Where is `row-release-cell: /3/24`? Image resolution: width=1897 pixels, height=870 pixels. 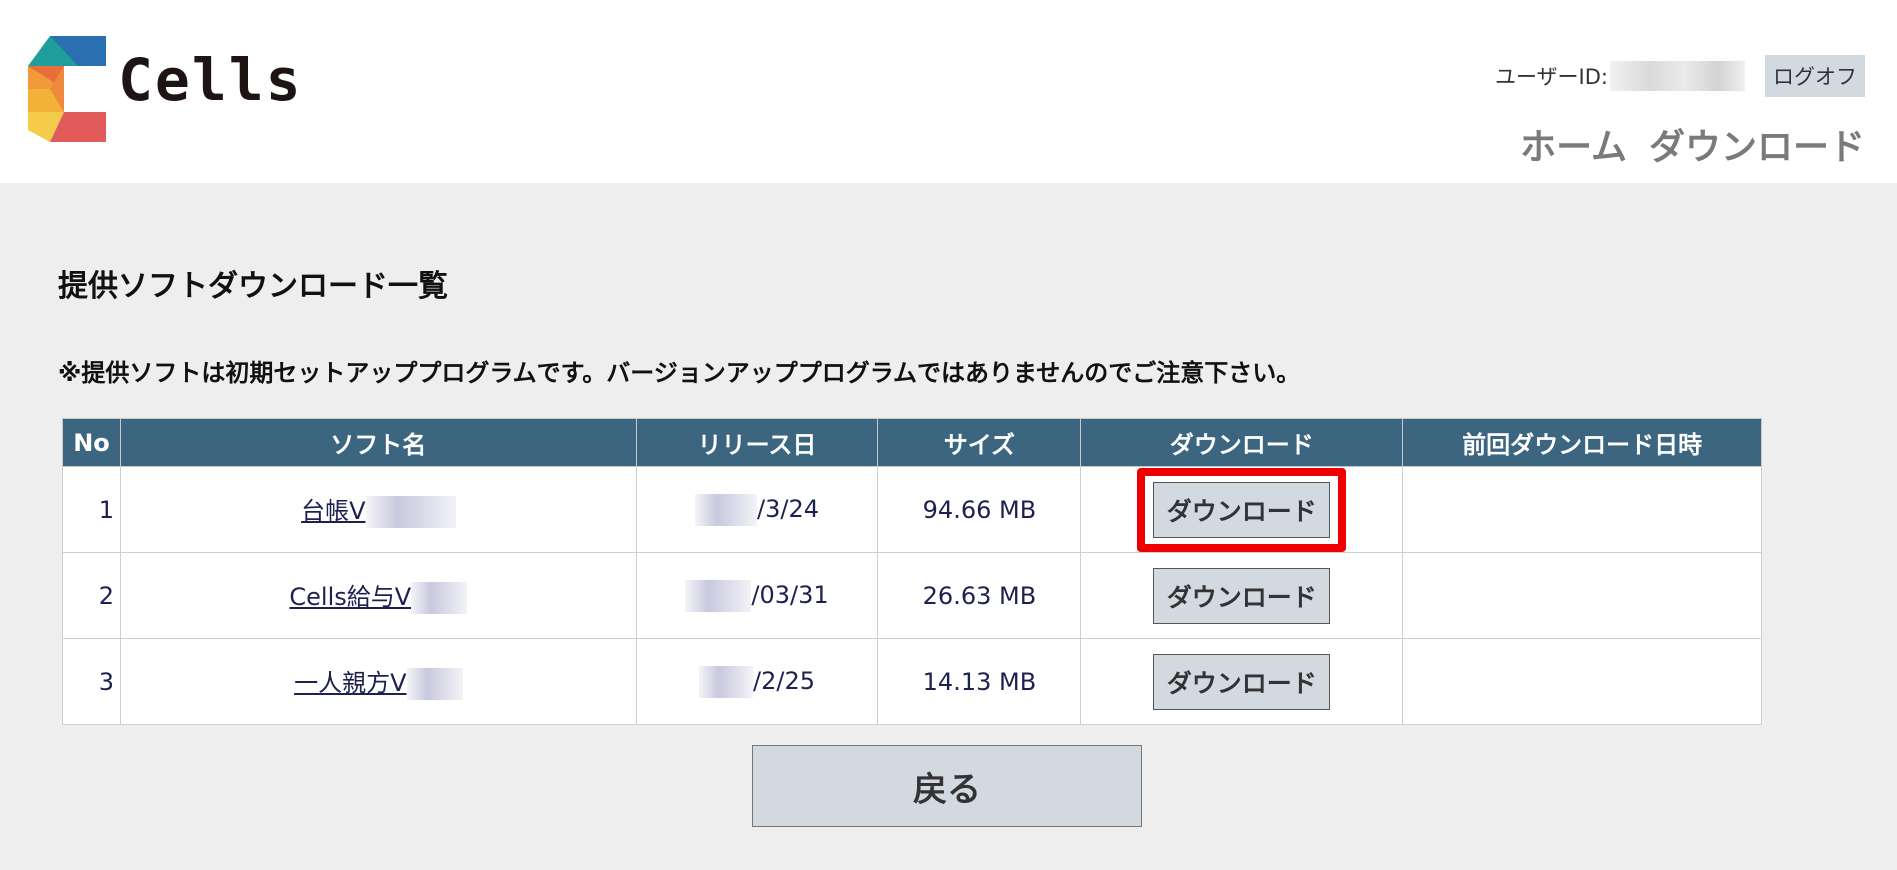
row-release-cell: /3/24 is located at coordinates (757, 509).